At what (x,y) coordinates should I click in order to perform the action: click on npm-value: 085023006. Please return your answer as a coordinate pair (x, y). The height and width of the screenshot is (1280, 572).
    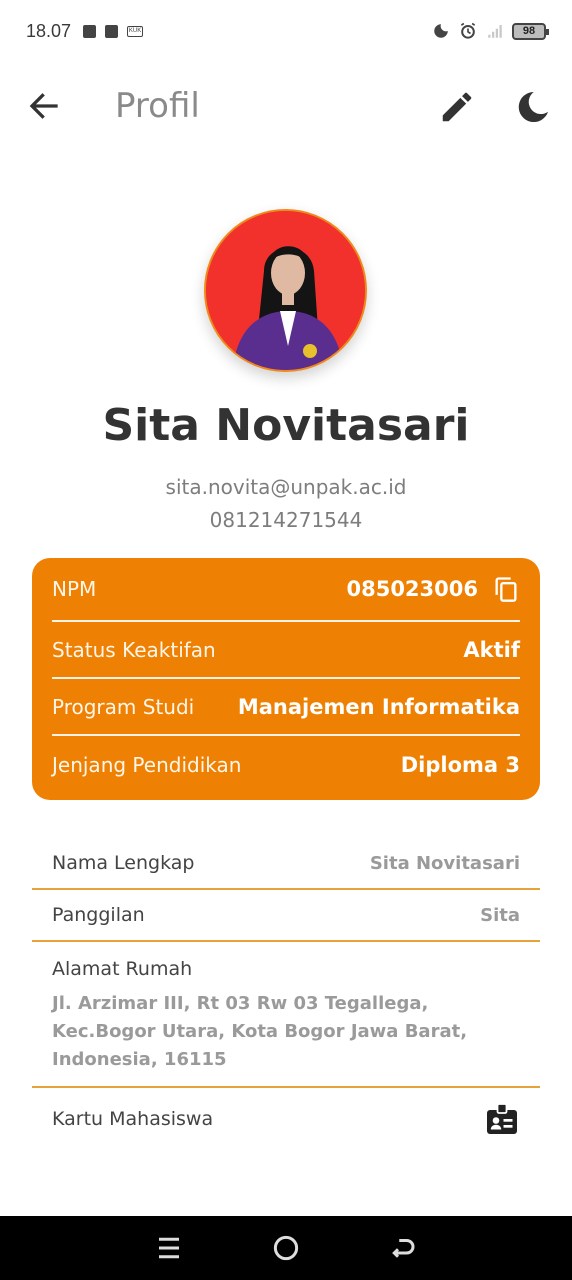
    Looking at the image, I should click on (412, 589).